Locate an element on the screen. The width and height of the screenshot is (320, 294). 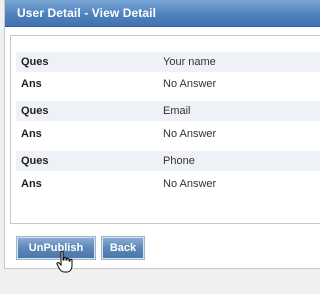
hand-pointer-icon is located at coordinates (64, 261).